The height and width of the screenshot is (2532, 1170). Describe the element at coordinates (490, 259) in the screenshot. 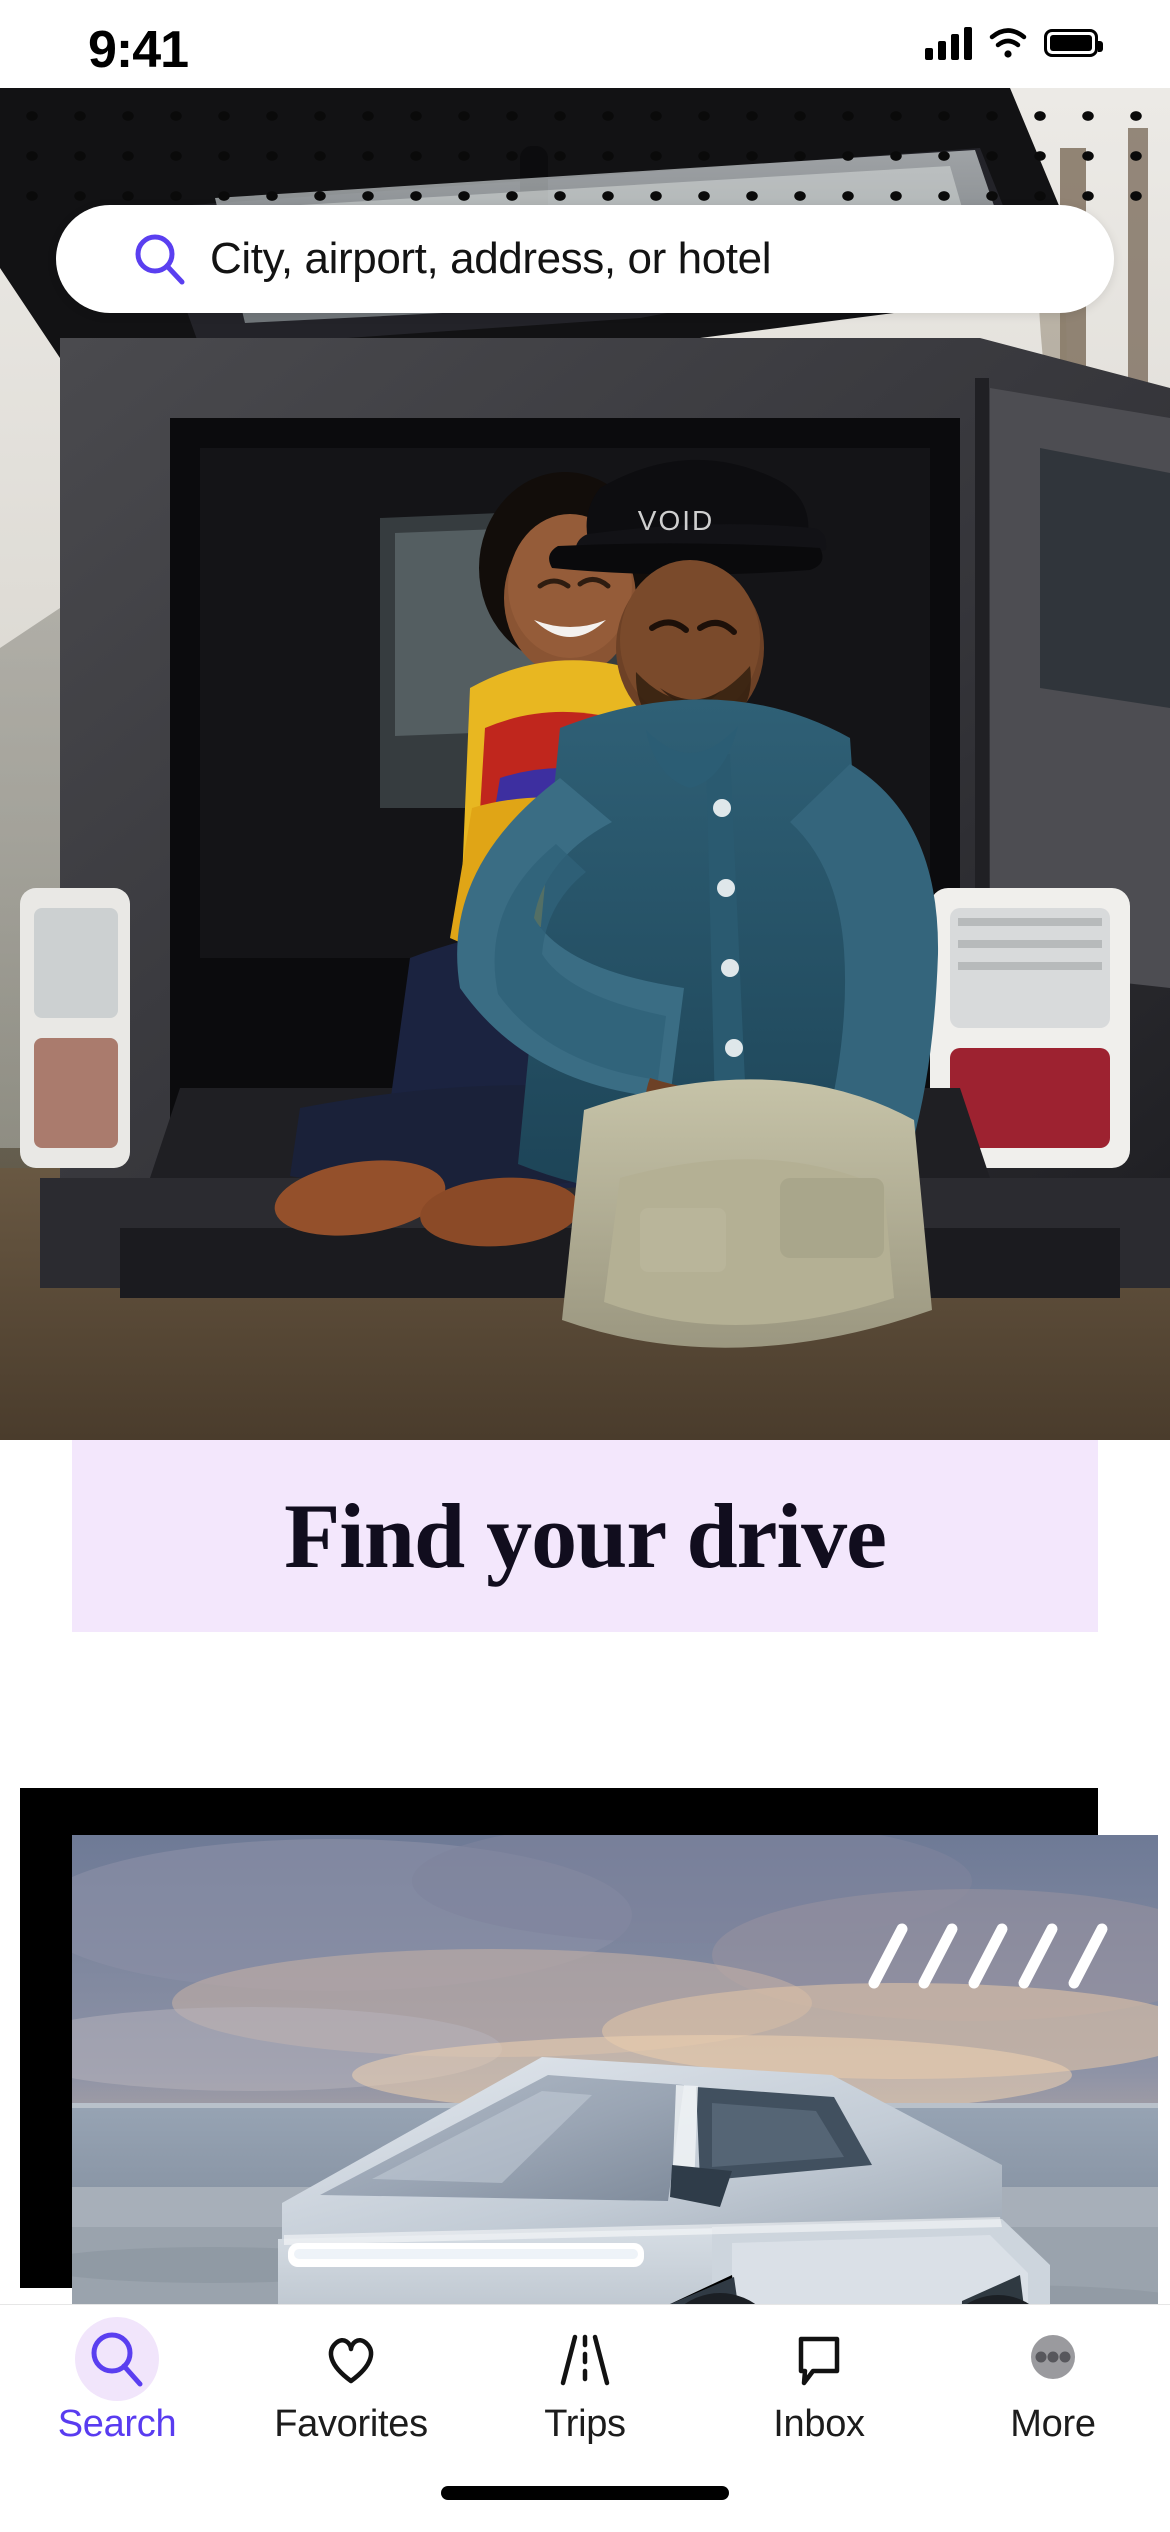

I see `search-input-placeholder: City, airport, address, or hotel` at that location.